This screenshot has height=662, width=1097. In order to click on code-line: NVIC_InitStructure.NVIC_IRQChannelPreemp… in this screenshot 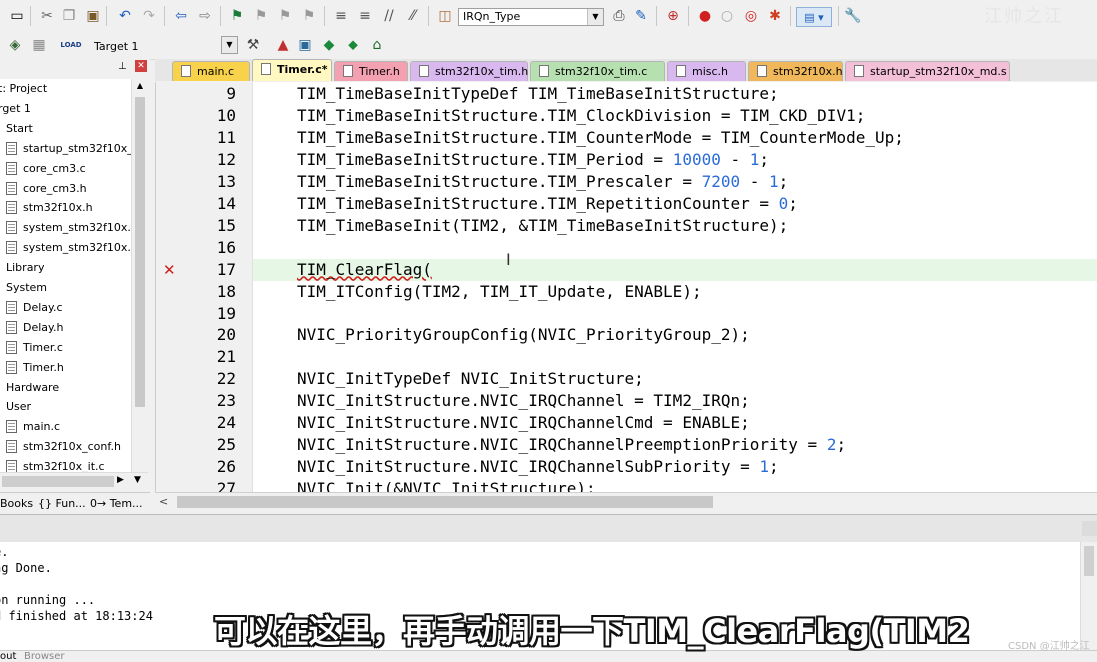, I will do `click(571, 444)`.